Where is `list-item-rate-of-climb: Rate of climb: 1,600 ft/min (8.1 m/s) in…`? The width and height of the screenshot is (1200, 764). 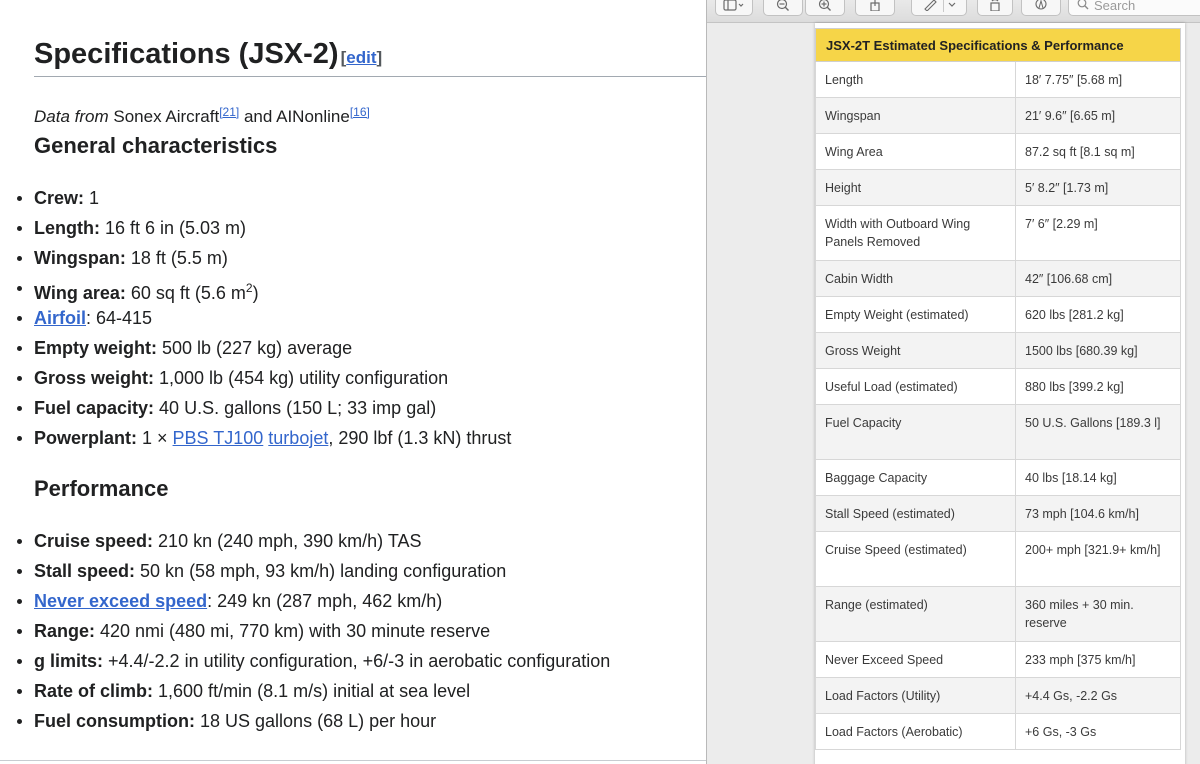
list-item-rate-of-climb: Rate of climb: 1,600 ft/min (8.1 m/s) in… is located at coordinates (353, 691).